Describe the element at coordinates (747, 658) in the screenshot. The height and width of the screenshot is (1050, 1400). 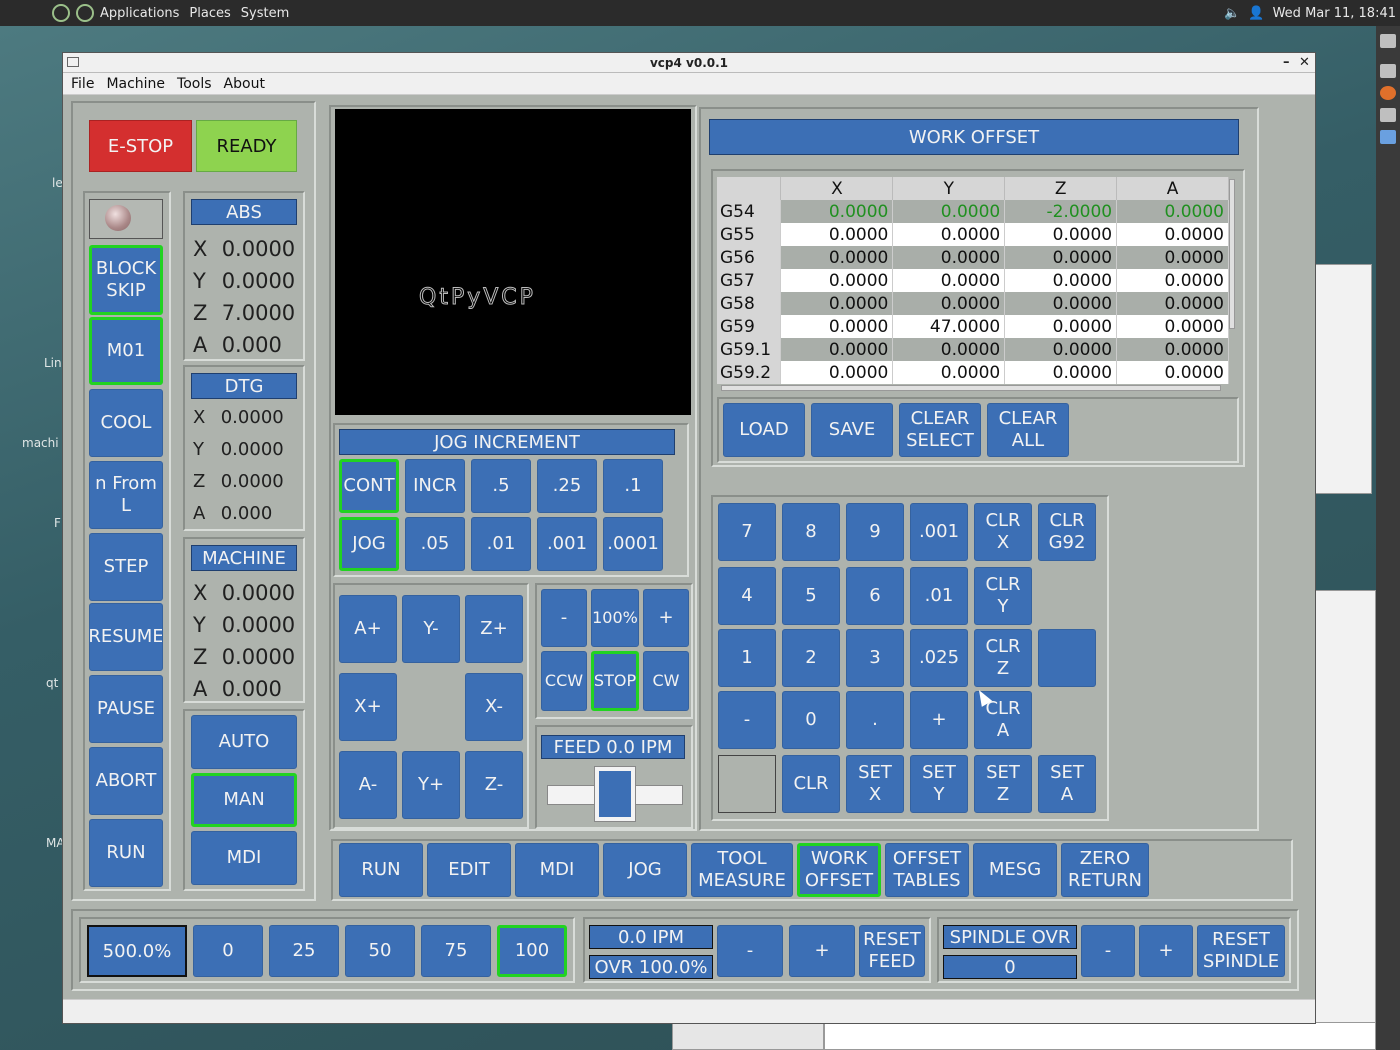
I see `key-1: 1` at that location.